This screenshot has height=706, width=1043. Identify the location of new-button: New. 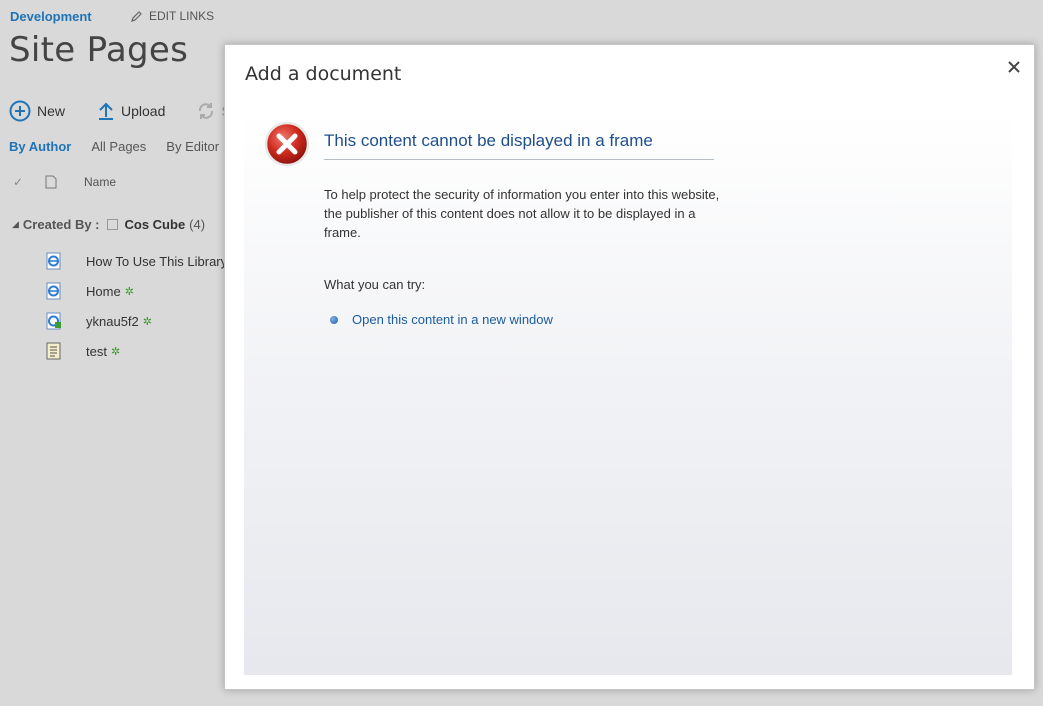
(37, 111).